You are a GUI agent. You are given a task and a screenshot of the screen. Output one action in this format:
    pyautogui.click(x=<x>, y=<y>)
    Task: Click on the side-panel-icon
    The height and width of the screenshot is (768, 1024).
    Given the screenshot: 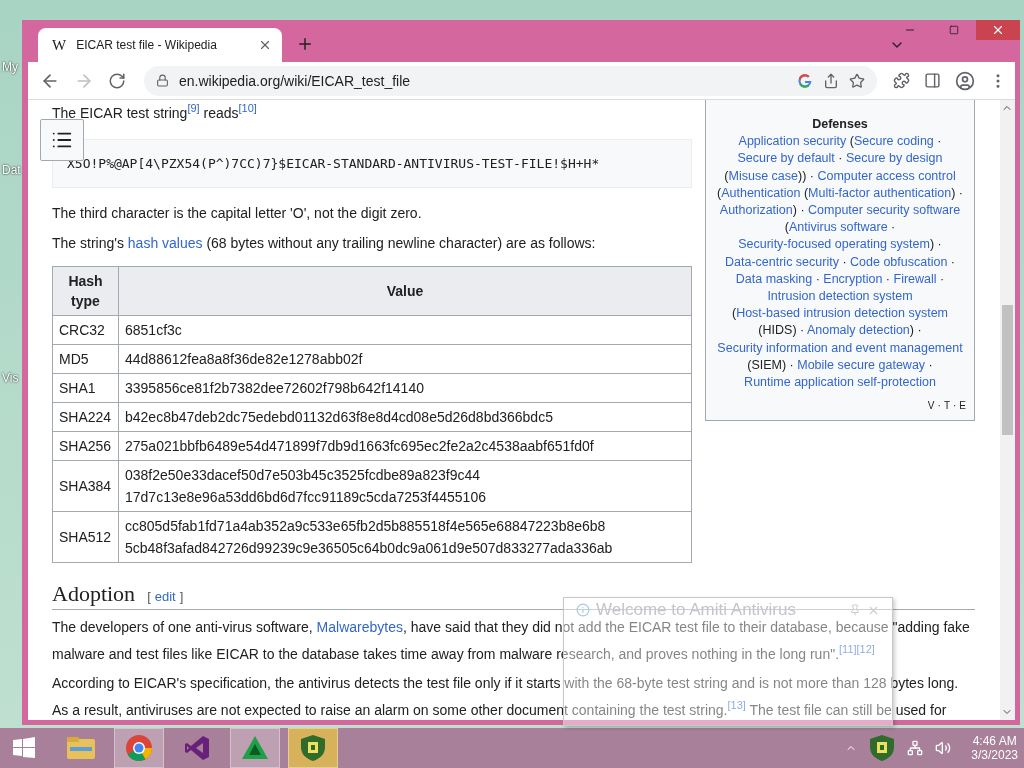 What is the action you would take?
    pyautogui.click(x=932, y=80)
    